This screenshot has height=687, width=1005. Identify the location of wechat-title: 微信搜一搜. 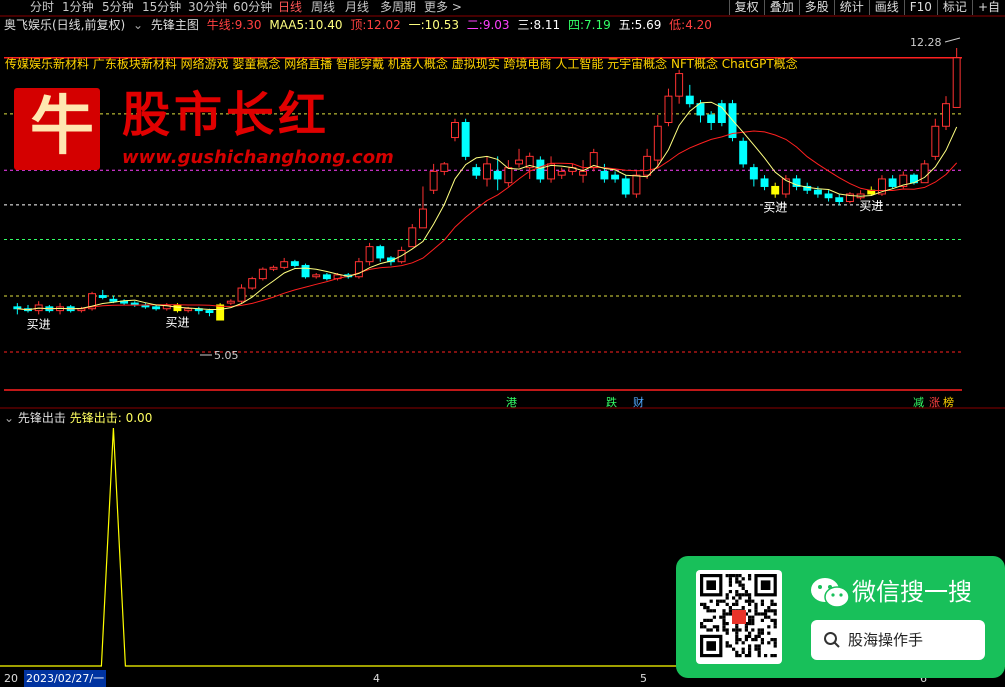
(912, 592).